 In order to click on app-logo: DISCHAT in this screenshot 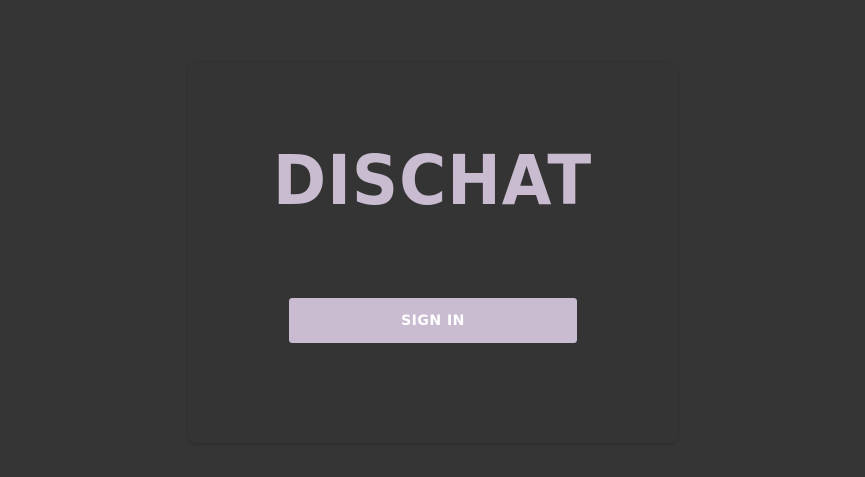, I will do `click(432, 181)`.